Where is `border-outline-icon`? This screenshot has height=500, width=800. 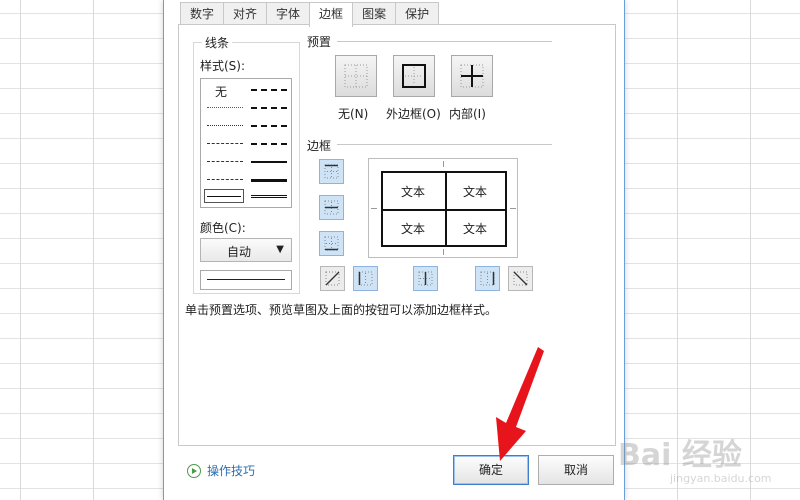
border-outline-icon is located at coordinates (414, 76).